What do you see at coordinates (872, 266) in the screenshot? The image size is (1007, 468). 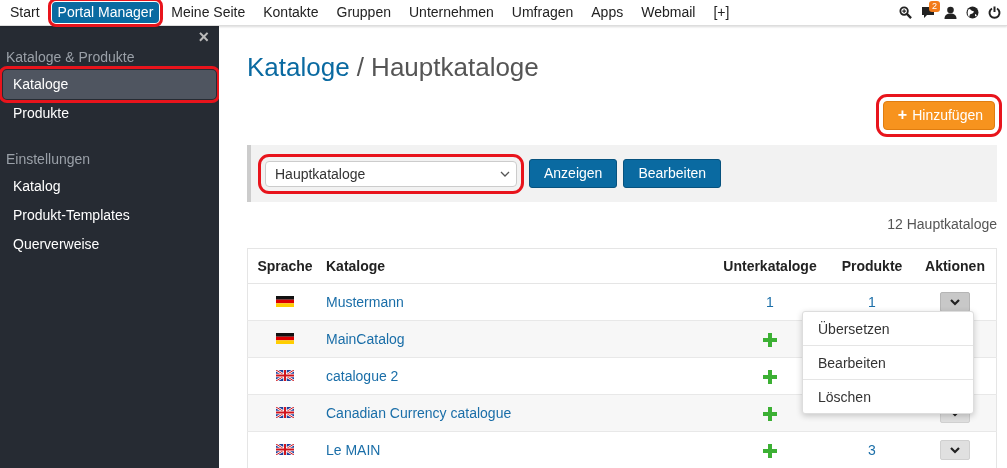 I see `column-header: Produkte` at bounding box center [872, 266].